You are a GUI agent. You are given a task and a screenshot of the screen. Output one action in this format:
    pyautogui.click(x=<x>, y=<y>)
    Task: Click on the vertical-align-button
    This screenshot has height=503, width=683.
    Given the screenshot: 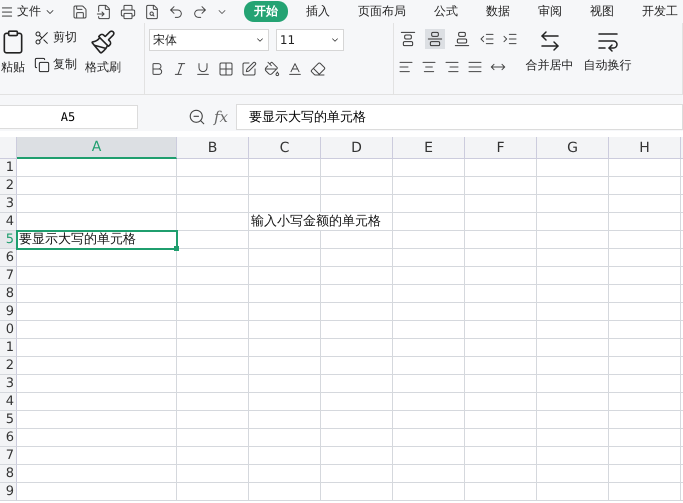 What is the action you would take?
    pyautogui.click(x=434, y=39)
    